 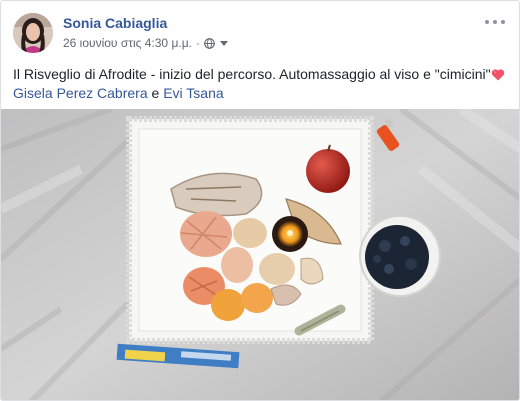 What do you see at coordinates (115, 23) in the screenshot?
I see `author-name: Sonia Cabiaglia` at bounding box center [115, 23].